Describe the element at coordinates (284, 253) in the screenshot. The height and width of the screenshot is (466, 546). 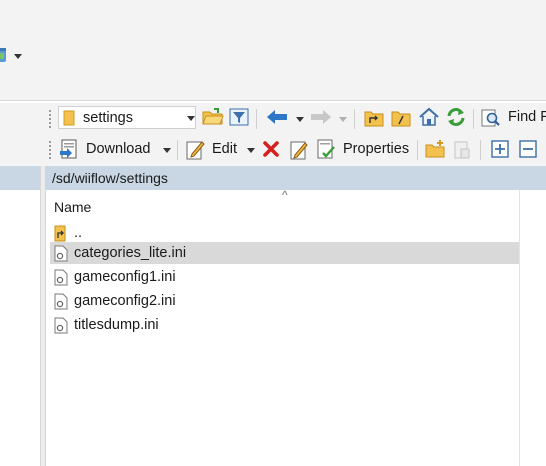
I see `list-item: categories_lite.ini` at that location.